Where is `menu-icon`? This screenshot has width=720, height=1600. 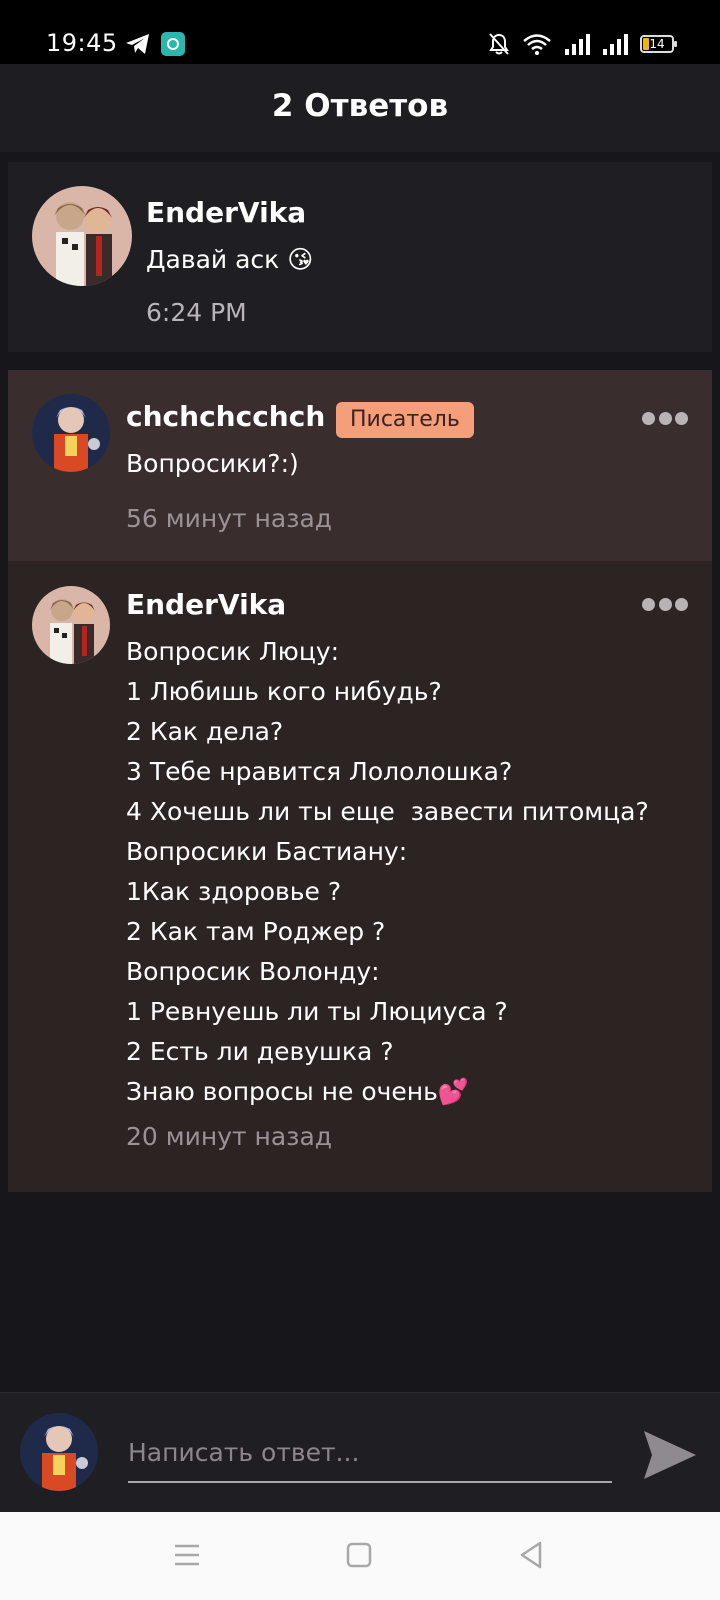 menu-icon is located at coordinates (187, 1555).